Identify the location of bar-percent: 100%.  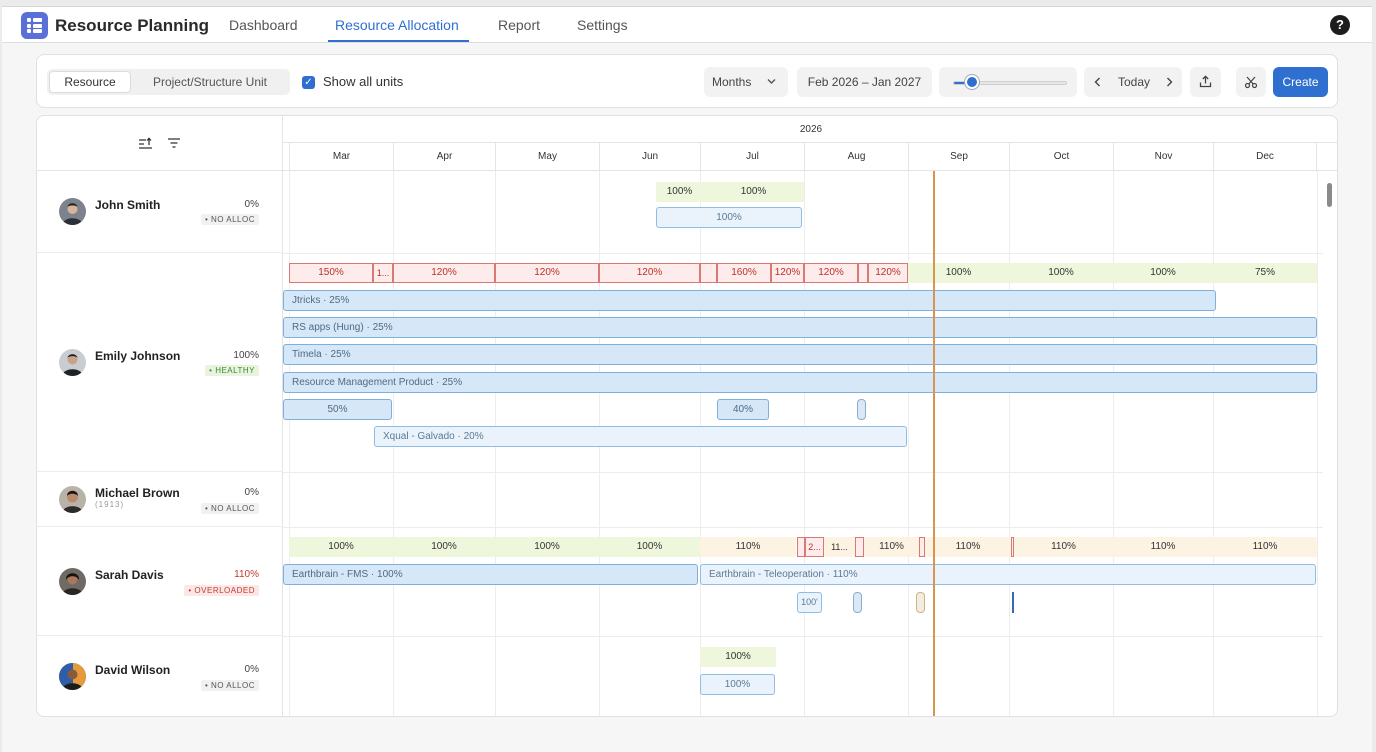
(390, 574).